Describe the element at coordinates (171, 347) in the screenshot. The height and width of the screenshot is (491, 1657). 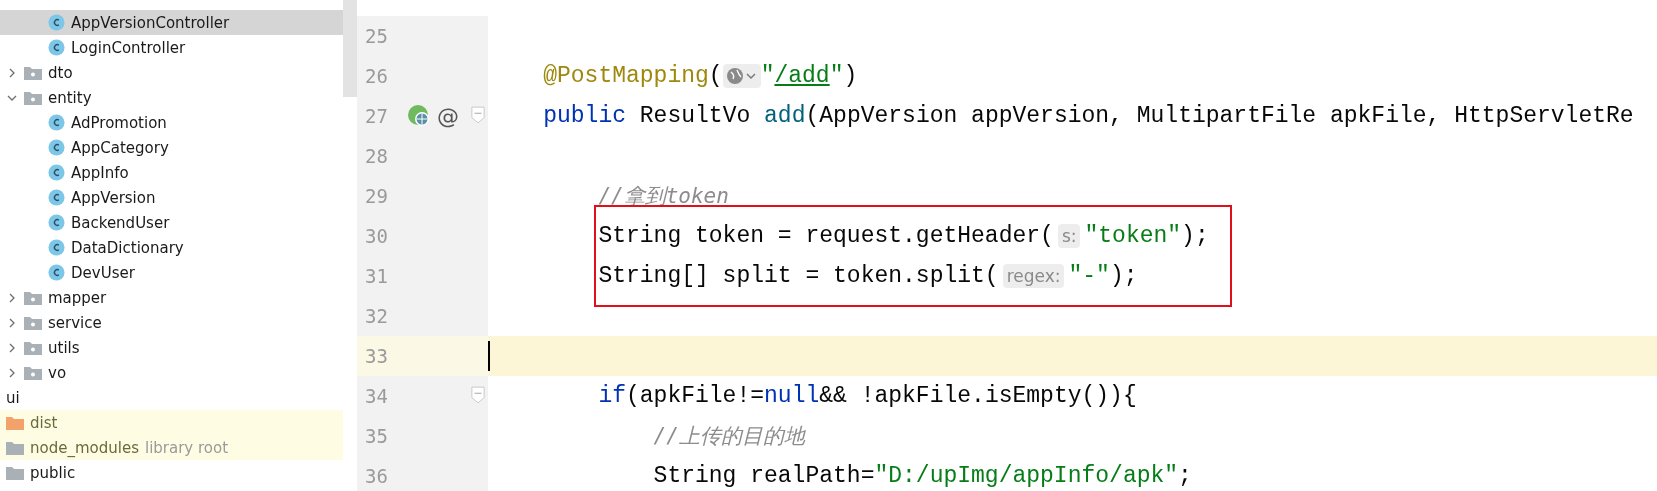
I see `tree-item: utils` at that location.